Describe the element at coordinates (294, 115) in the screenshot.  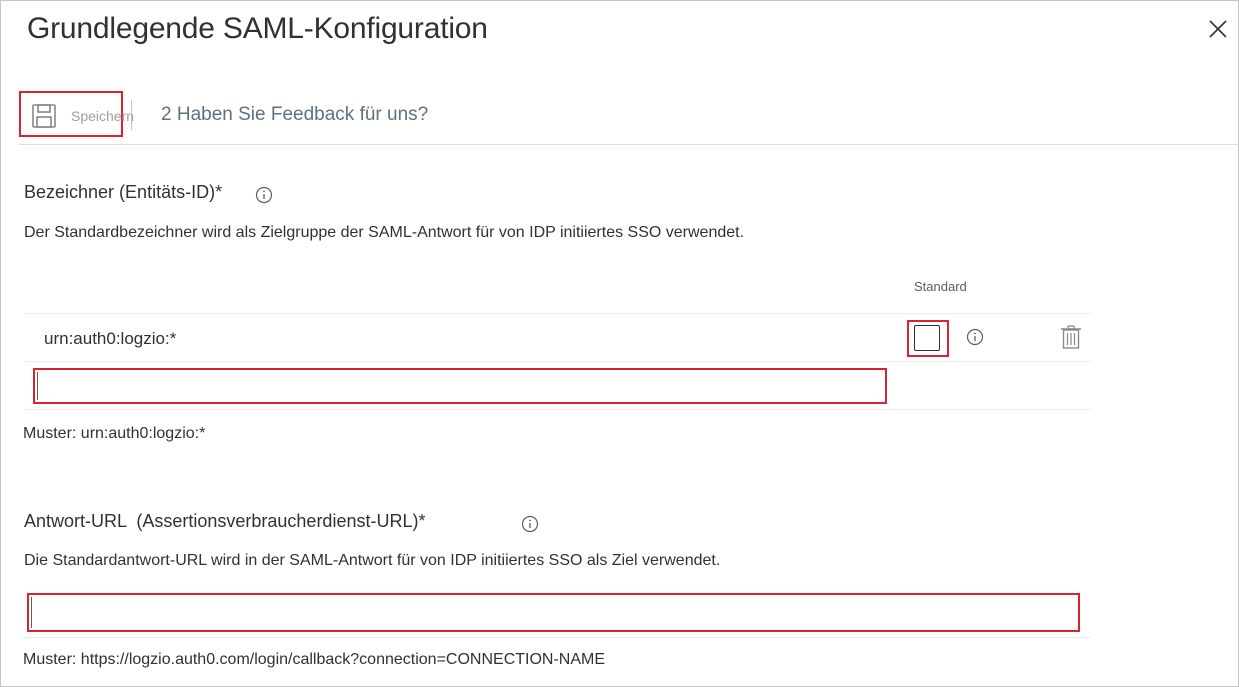
I see `feedback-link: 2 Haben Sie Feedback für uns?` at that location.